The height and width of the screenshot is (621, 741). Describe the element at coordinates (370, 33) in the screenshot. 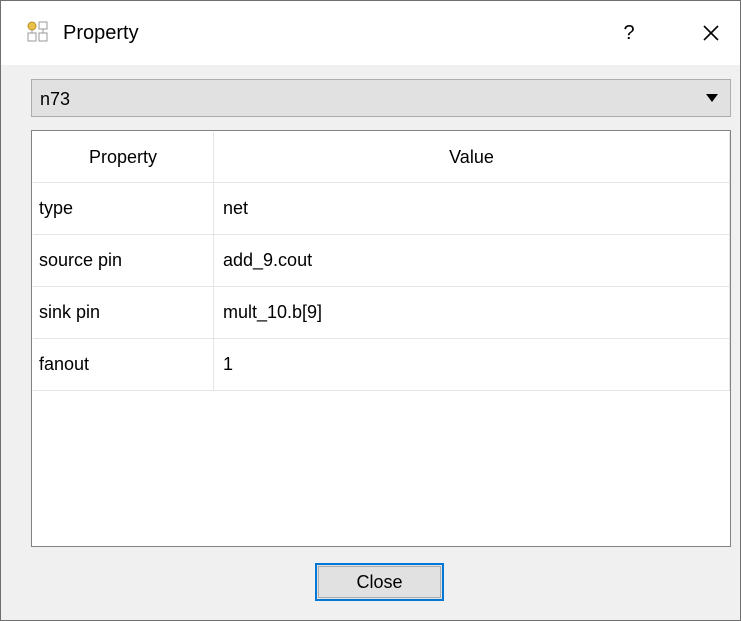

I see `title-bar: Property ?` at that location.